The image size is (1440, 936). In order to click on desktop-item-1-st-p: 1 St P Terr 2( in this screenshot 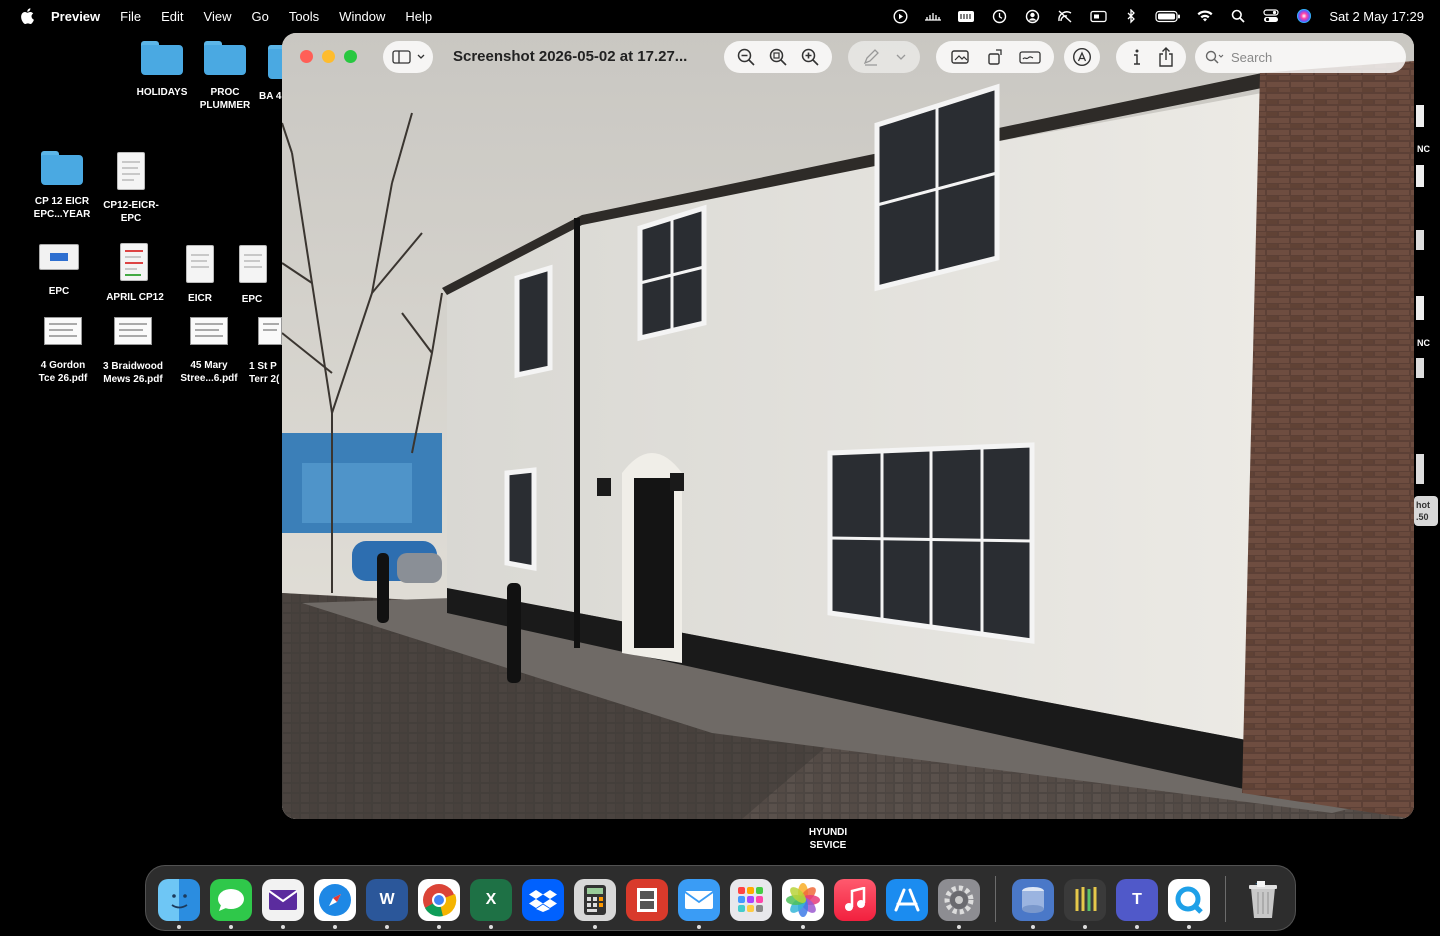, I will do `click(265, 373)`.